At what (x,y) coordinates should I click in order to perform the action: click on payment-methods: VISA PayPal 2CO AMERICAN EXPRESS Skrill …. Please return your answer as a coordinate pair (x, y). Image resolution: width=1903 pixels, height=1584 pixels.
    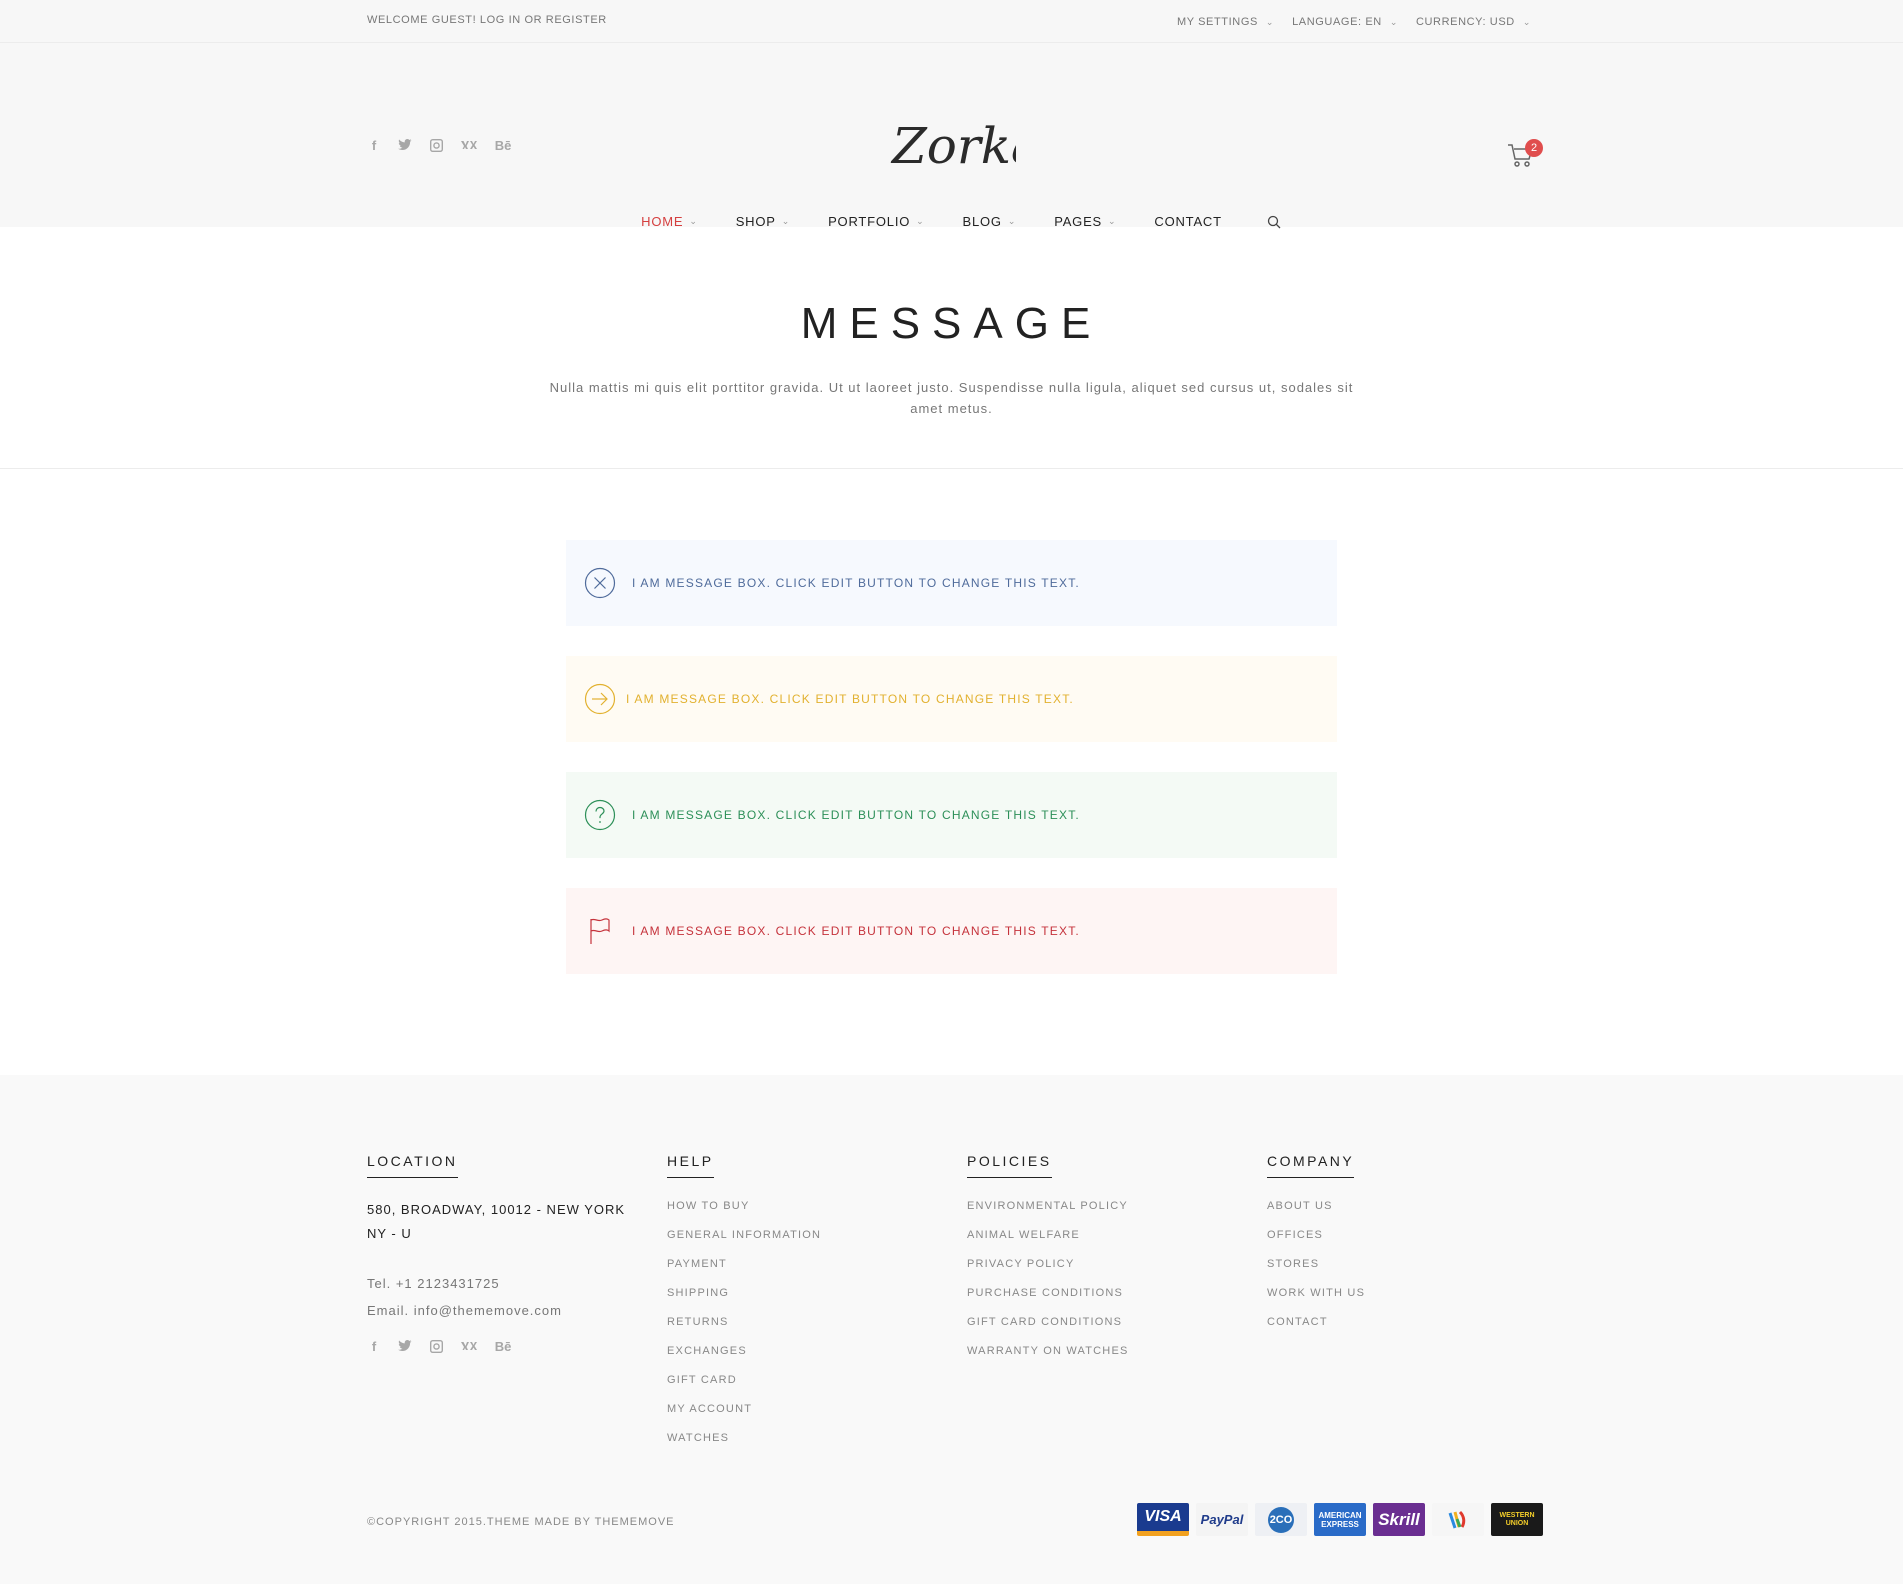
    Looking at the image, I should click on (1340, 1519).